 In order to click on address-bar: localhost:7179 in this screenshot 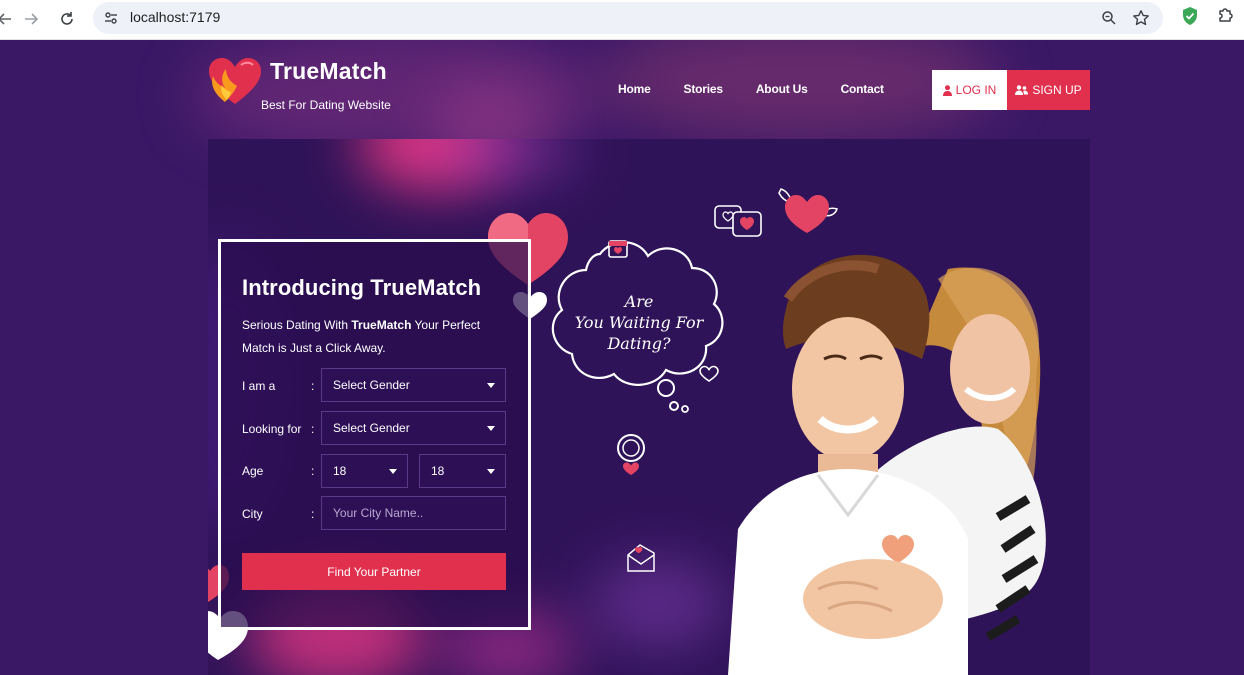, I will do `click(628, 18)`.